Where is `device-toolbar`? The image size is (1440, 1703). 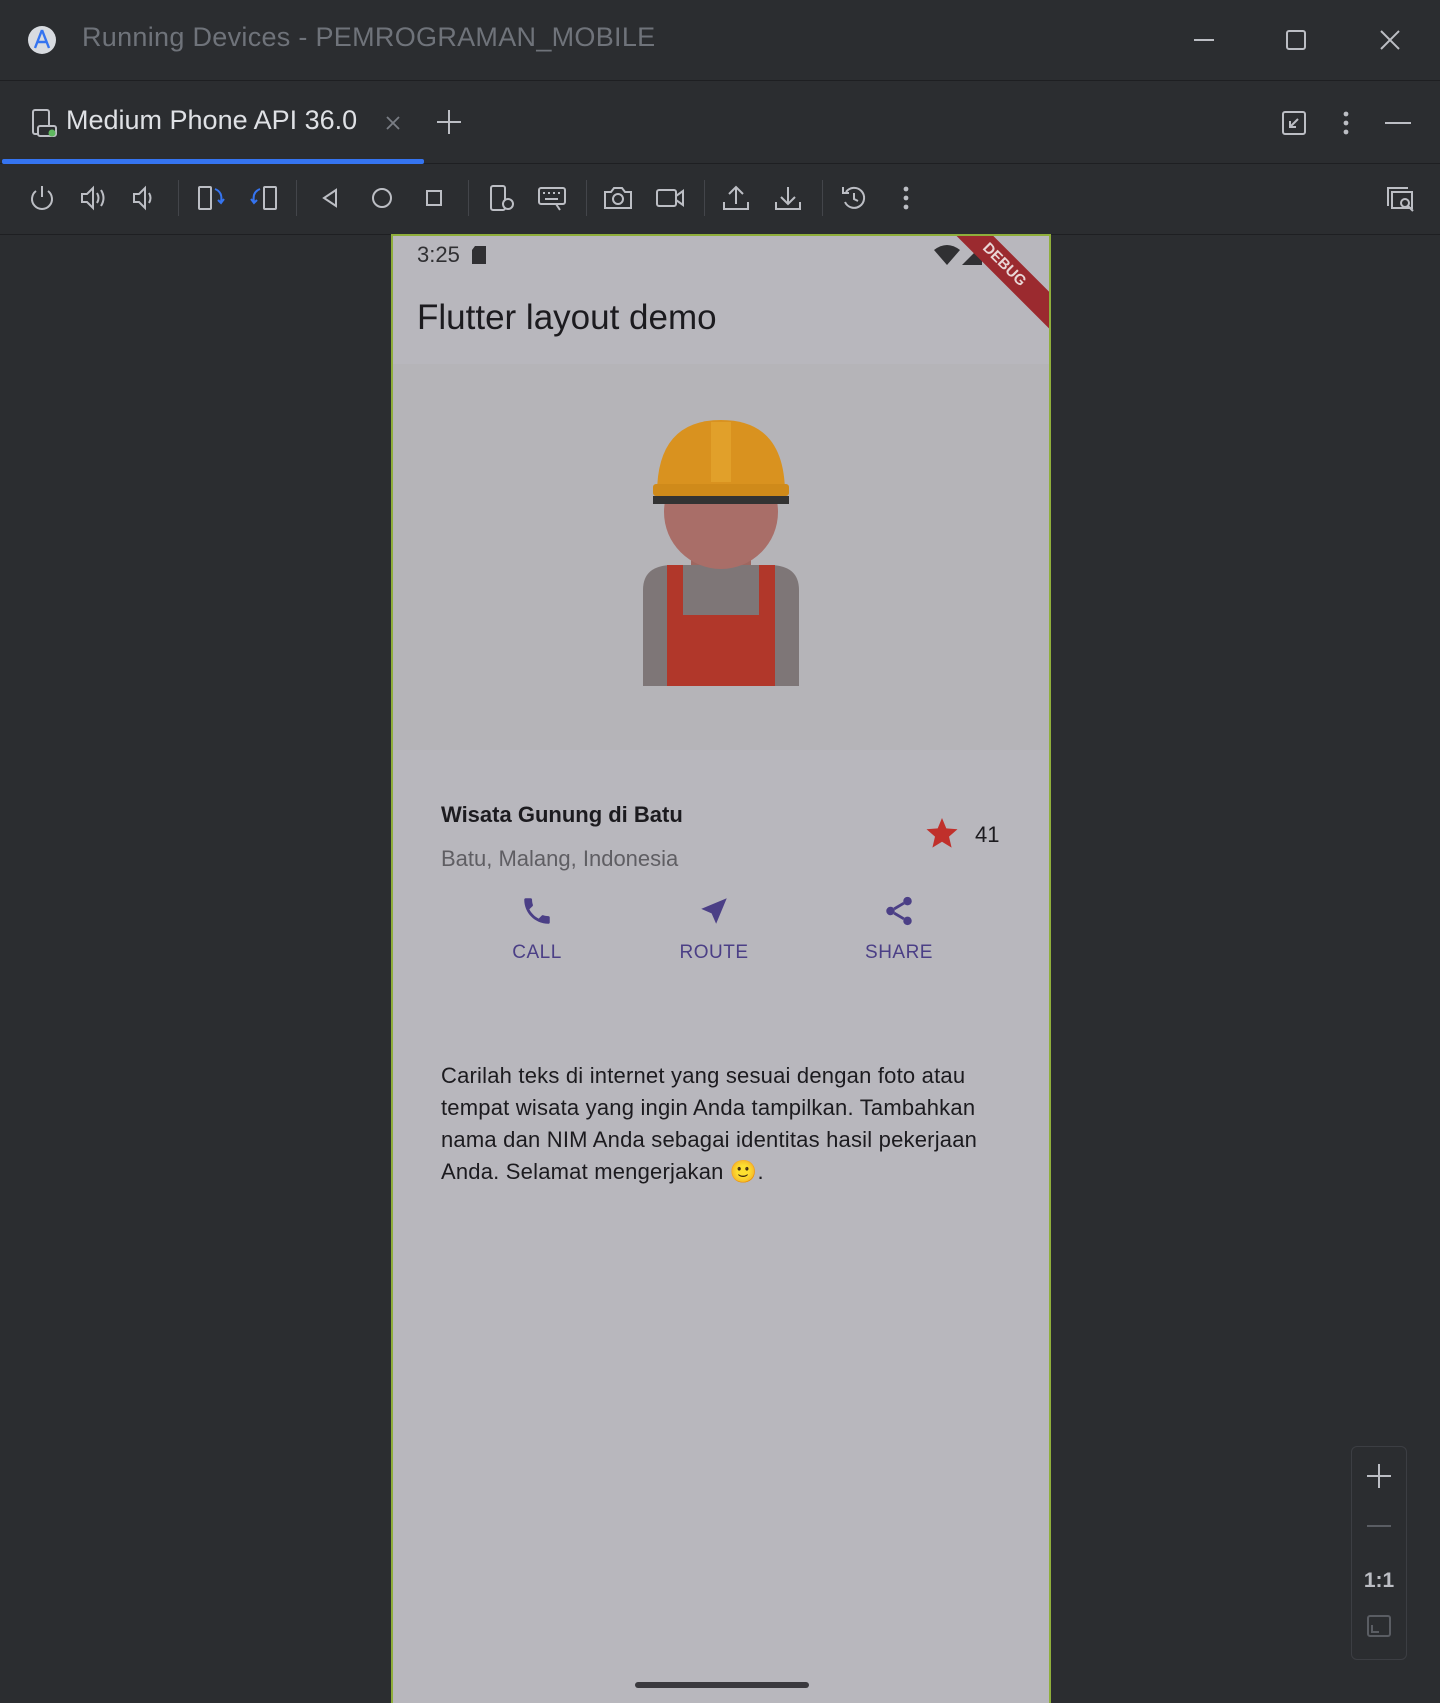
device-toolbar is located at coordinates (720, 199).